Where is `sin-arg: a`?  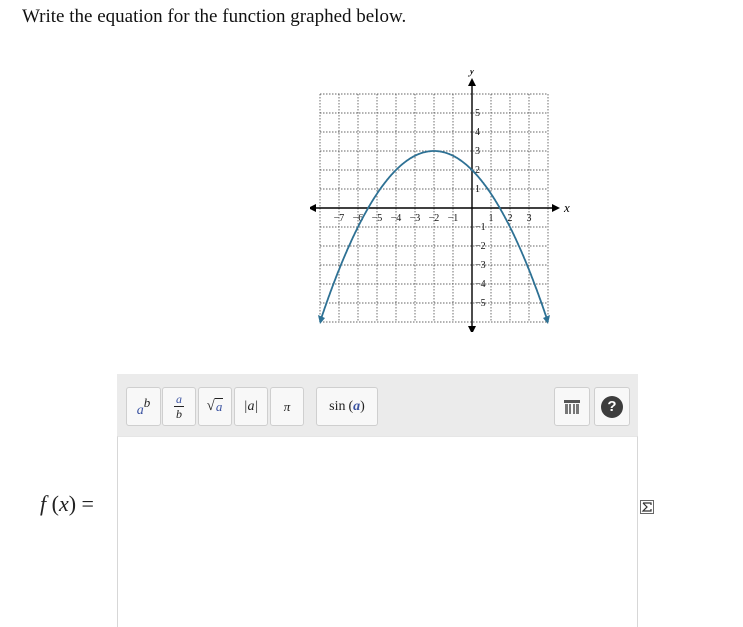
sin-arg: a is located at coordinates (357, 406).